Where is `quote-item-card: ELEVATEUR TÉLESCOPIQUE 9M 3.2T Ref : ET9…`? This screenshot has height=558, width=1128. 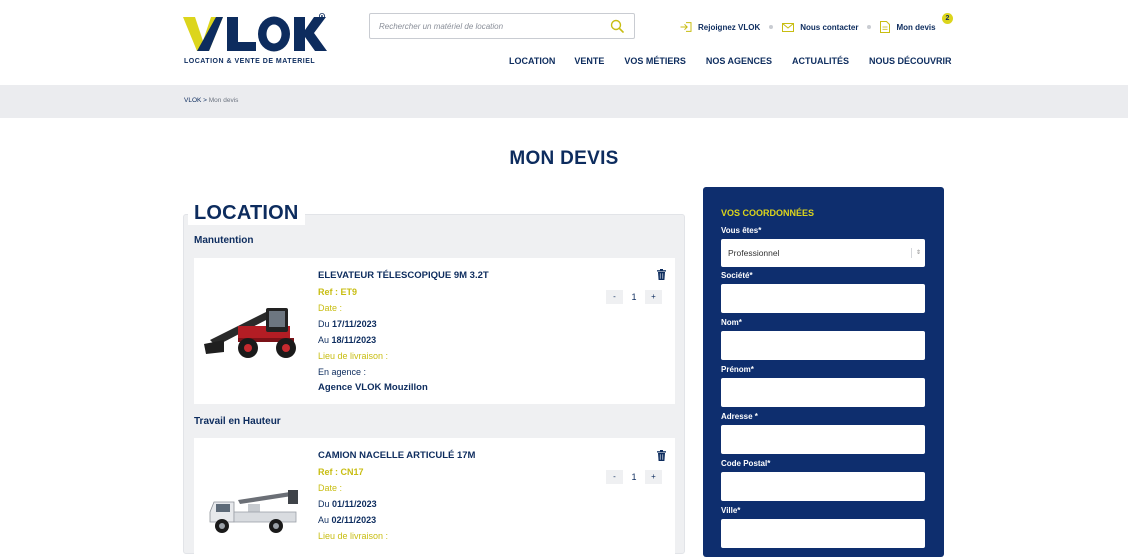 quote-item-card: ELEVATEUR TÉLESCOPIQUE 9M 3.2T Ref : ET9… is located at coordinates (434, 331).